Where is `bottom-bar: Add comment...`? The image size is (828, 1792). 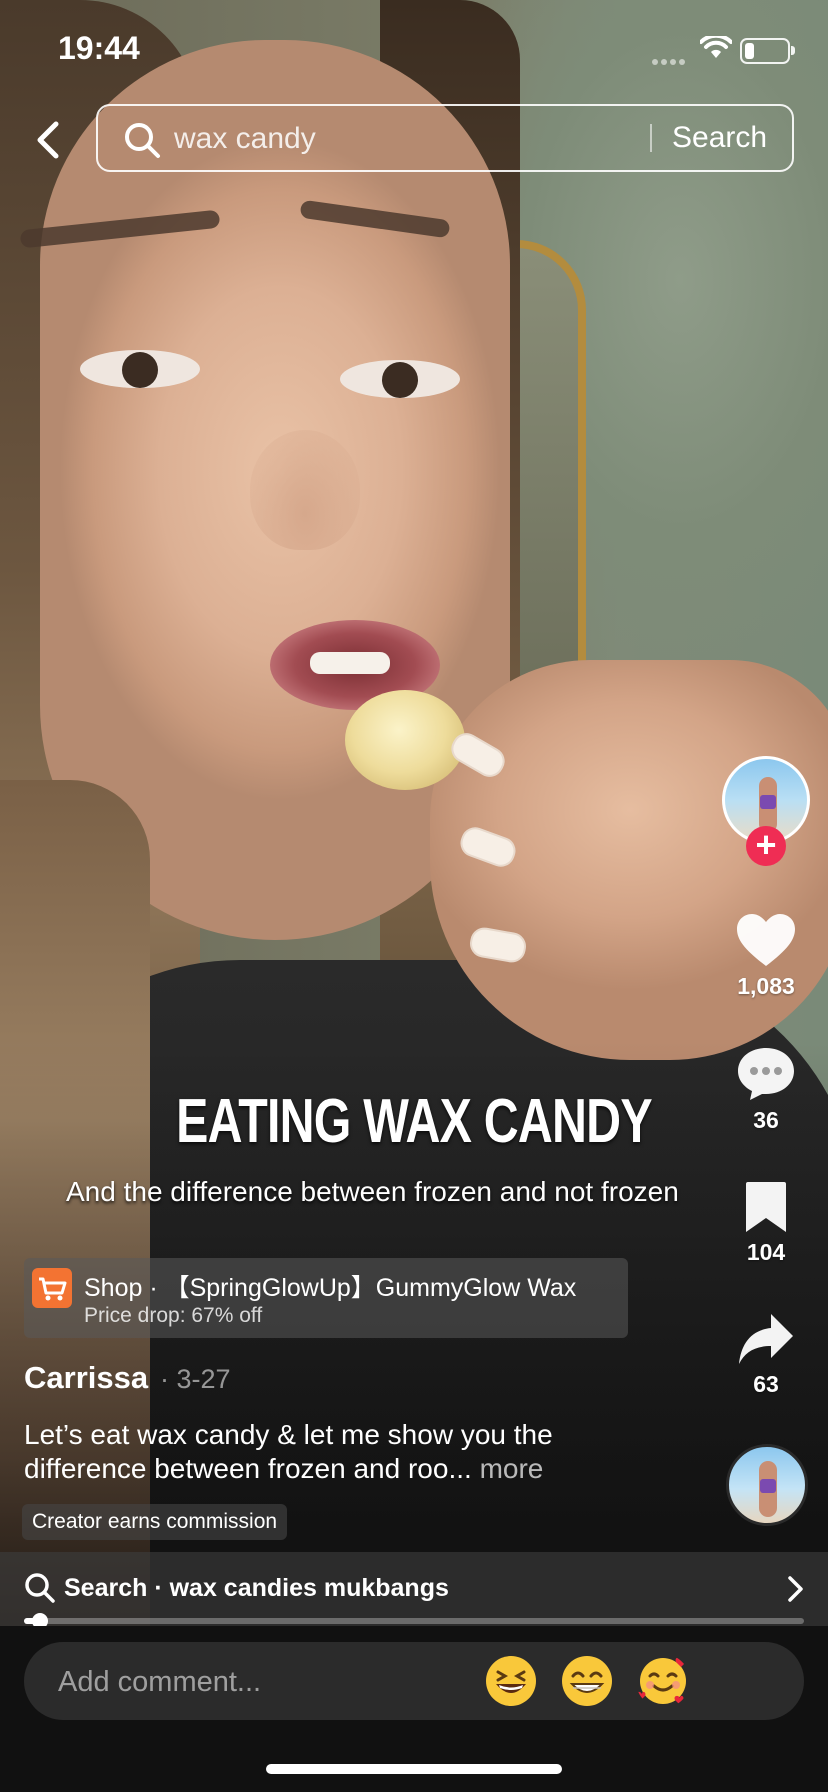
bottom-bar: Add comment... is located at coordinates (414, 1709).